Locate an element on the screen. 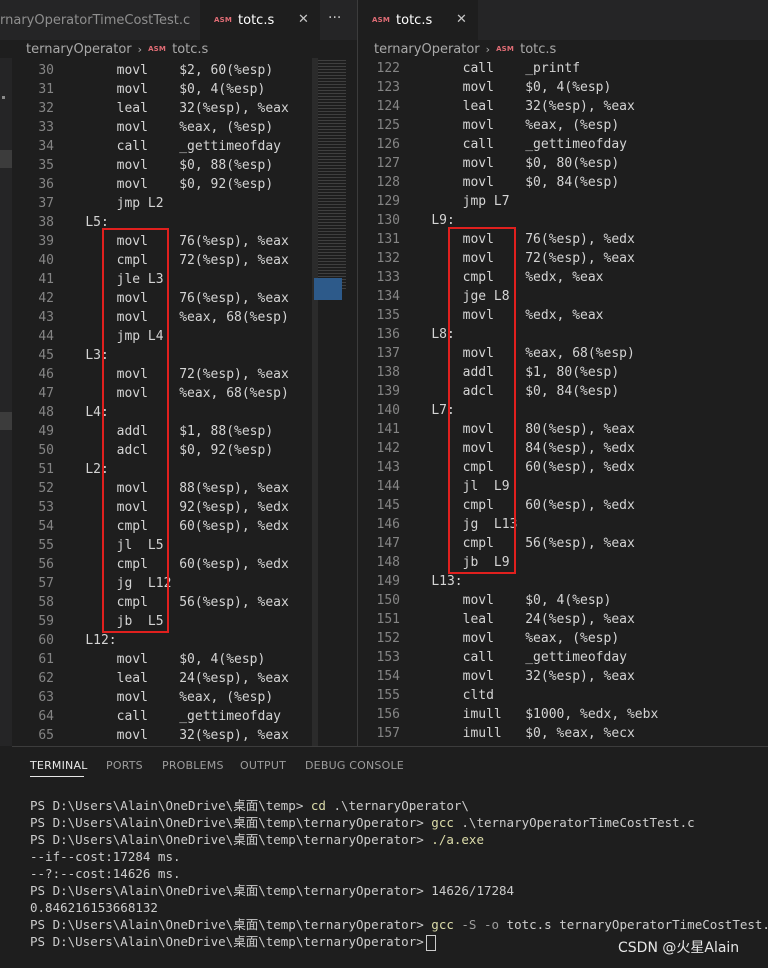 The width and height of the screenshot is (768, 968). panel-tab-debug-console: DEBUG CONSOLE is located at coordinates (354, 765).